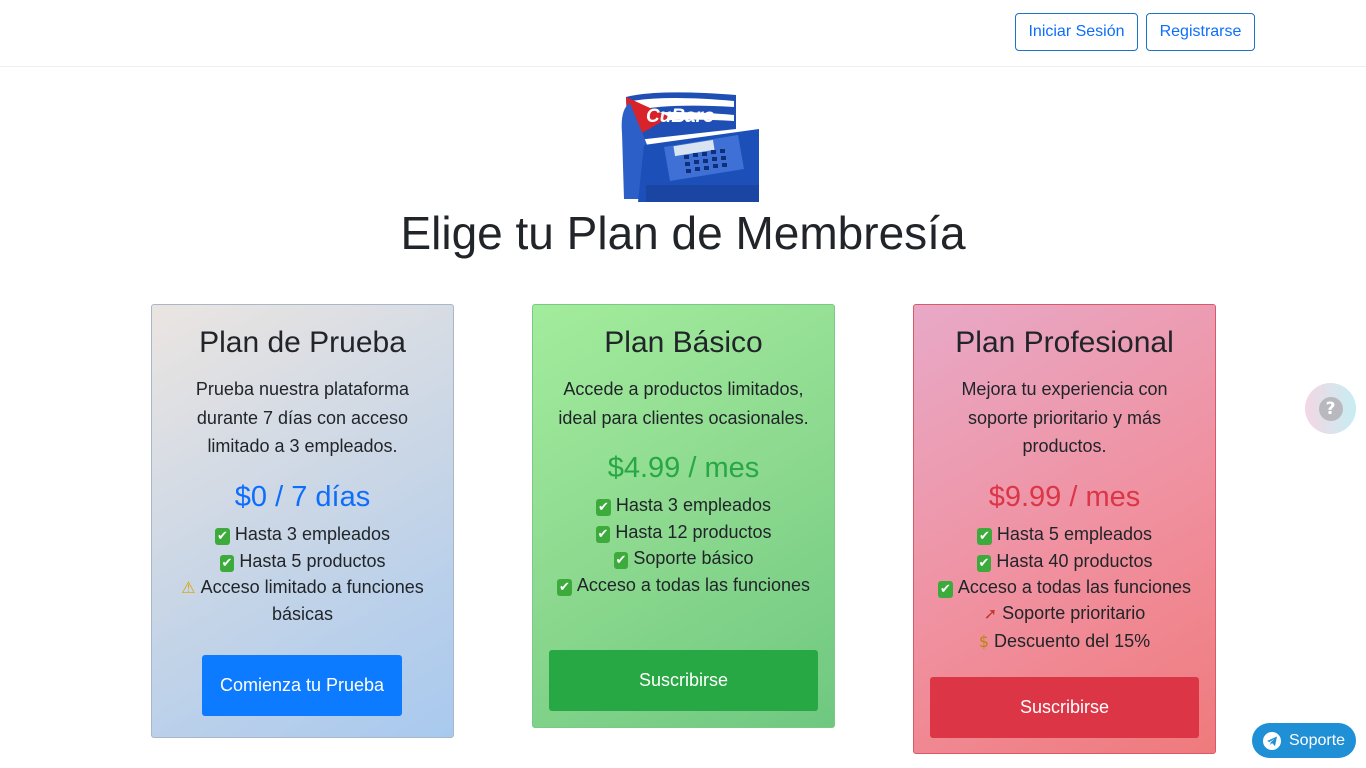  What do you see at coordinates (1076, 32) in the screenshot?
I see `login-button: Iniciar Sesión` at bounding box center [1076, 32].